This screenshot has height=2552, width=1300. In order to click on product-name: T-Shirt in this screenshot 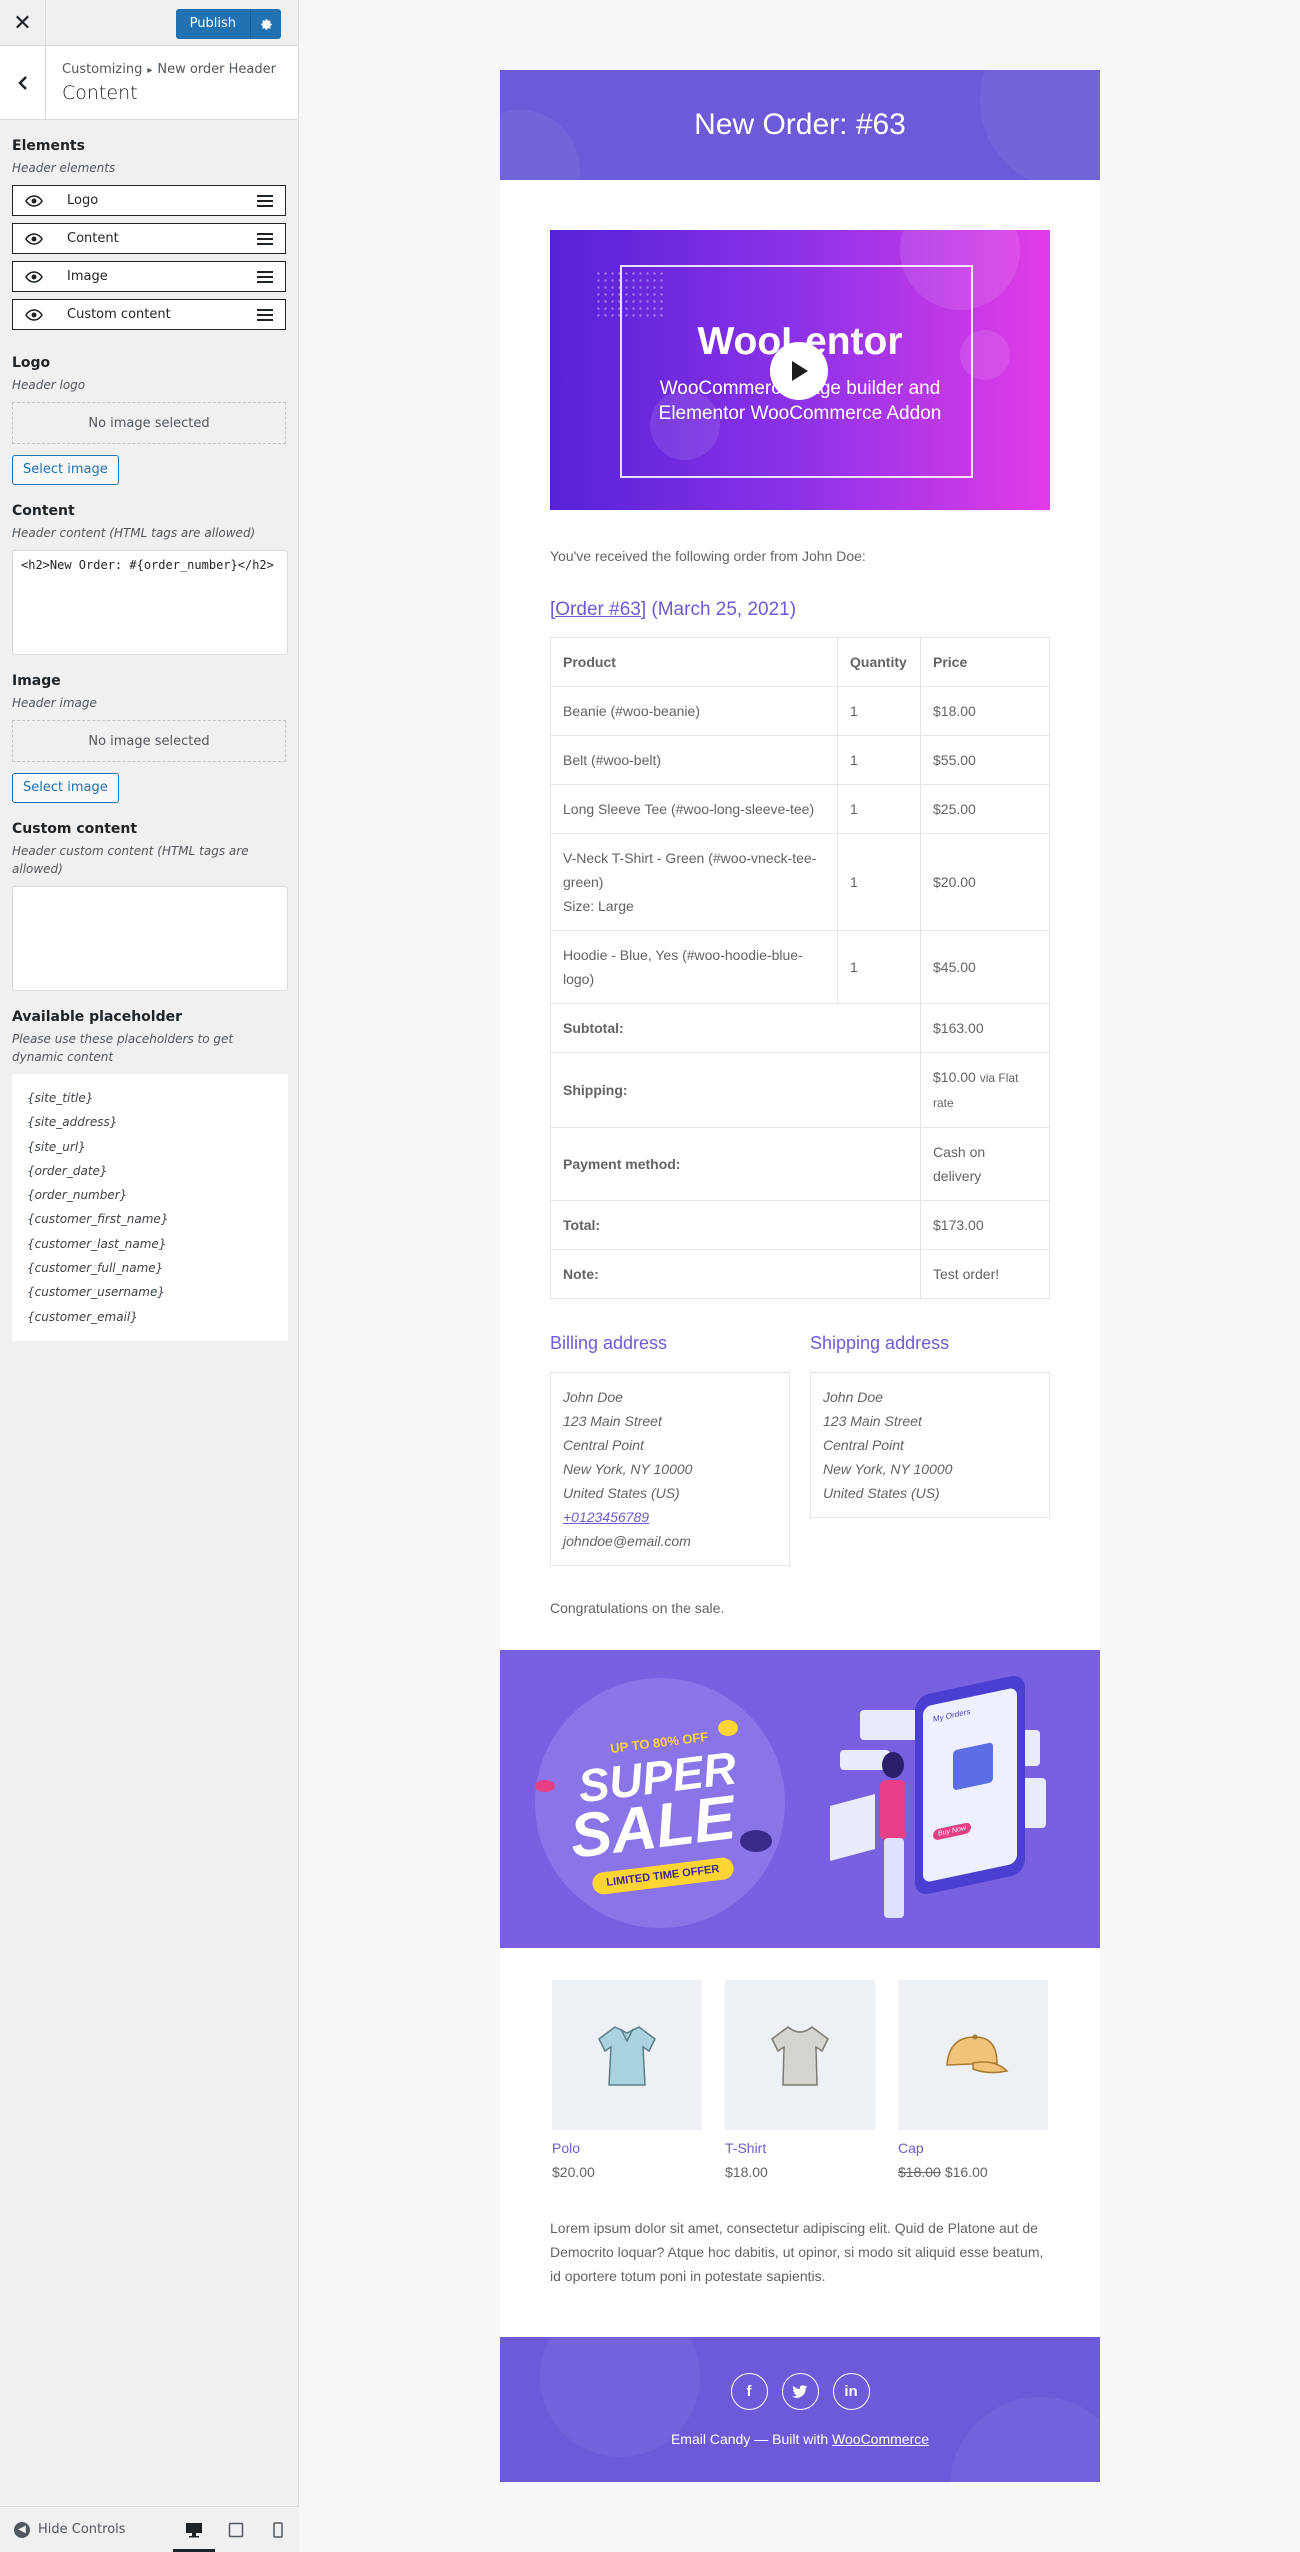, I will do `click(800, 2148)`.